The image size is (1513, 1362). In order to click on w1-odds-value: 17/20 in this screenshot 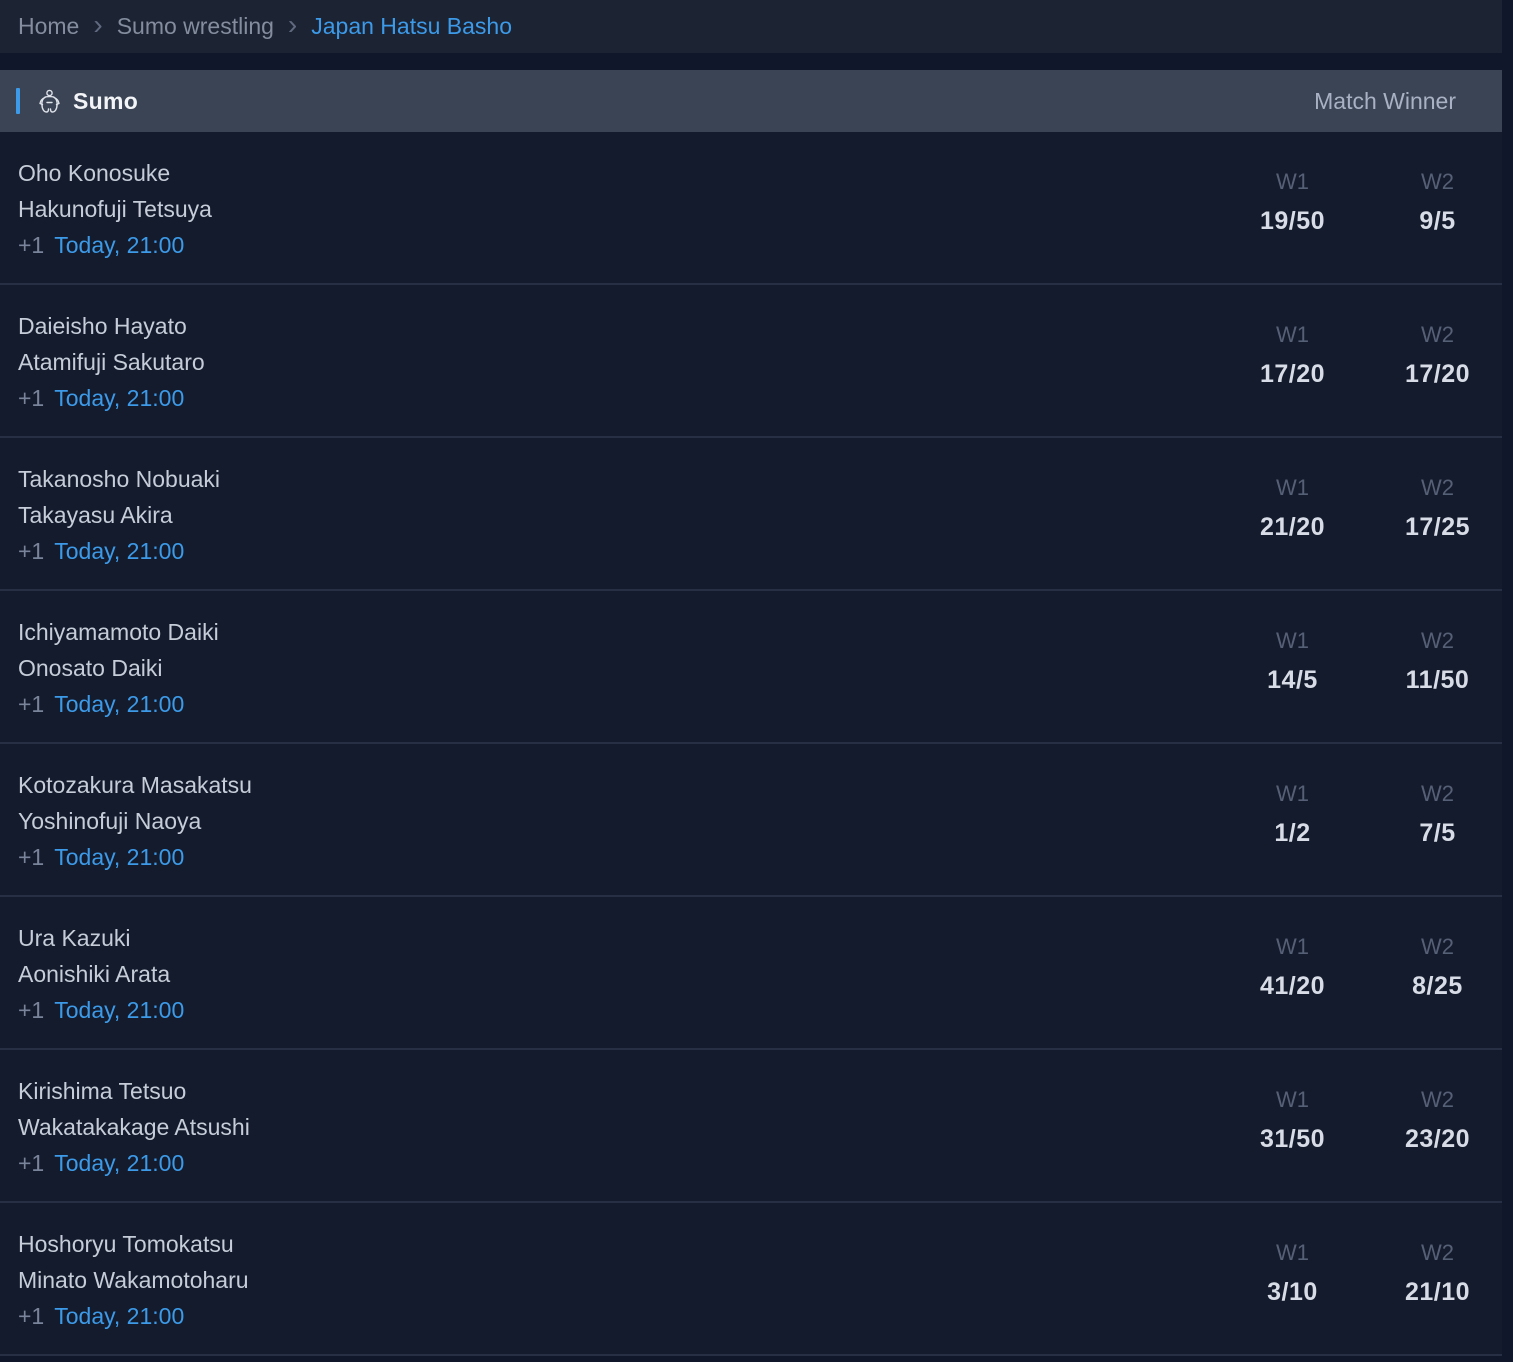, I will do `click(1292, 374)`.